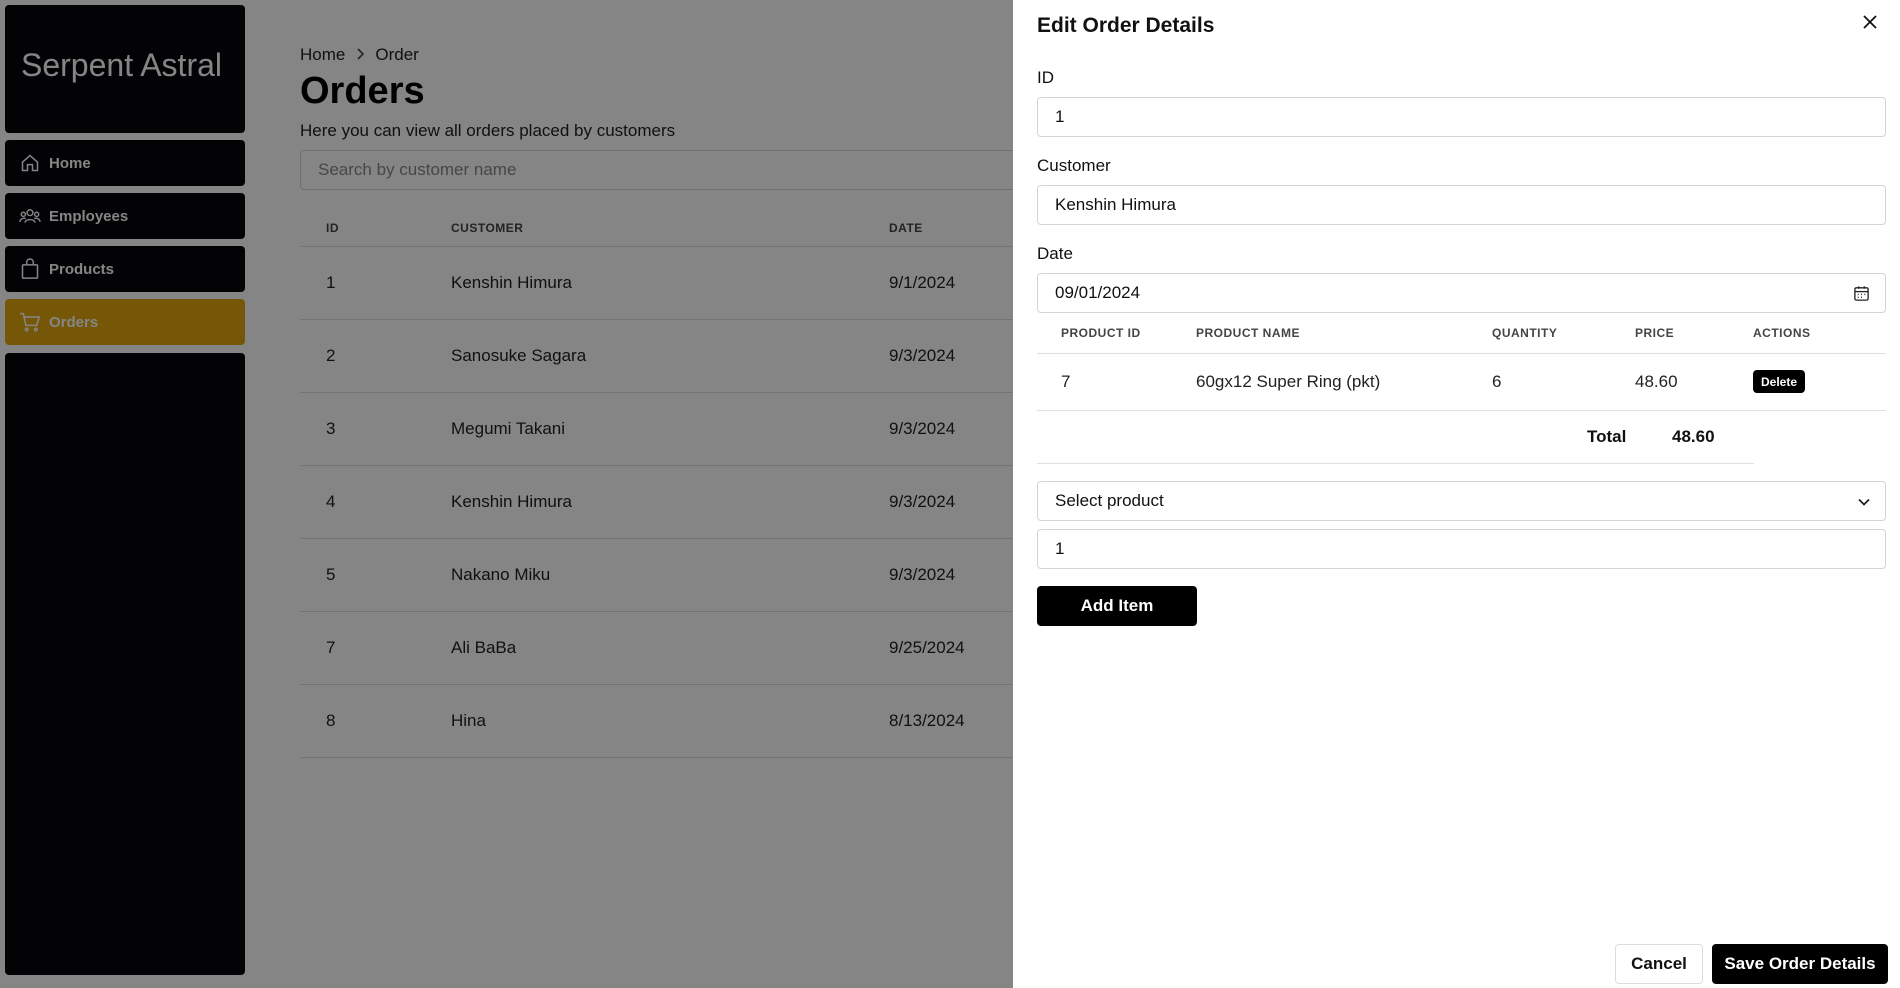  Describe the element at coordinates (1607, 436) in the screenshot. I see `total-label: Total` at that location.